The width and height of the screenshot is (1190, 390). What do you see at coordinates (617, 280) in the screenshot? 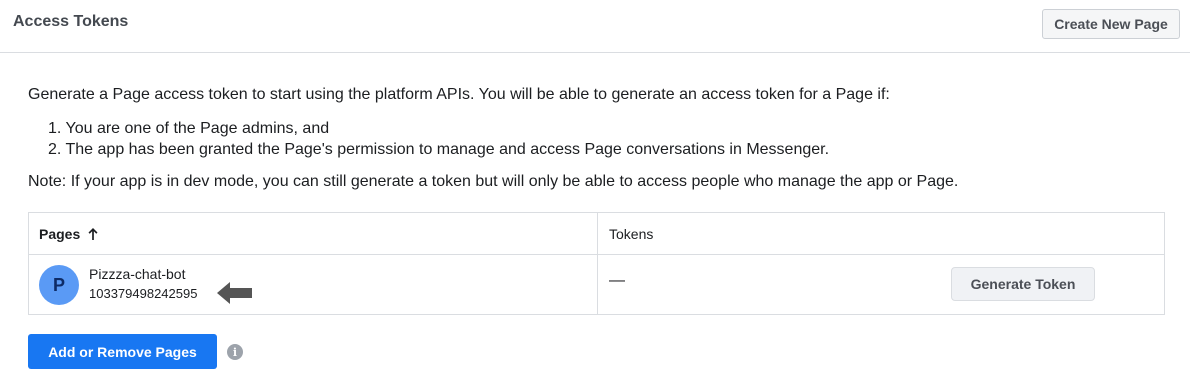
I see `token-value: —` at bounding box center [617, 280].